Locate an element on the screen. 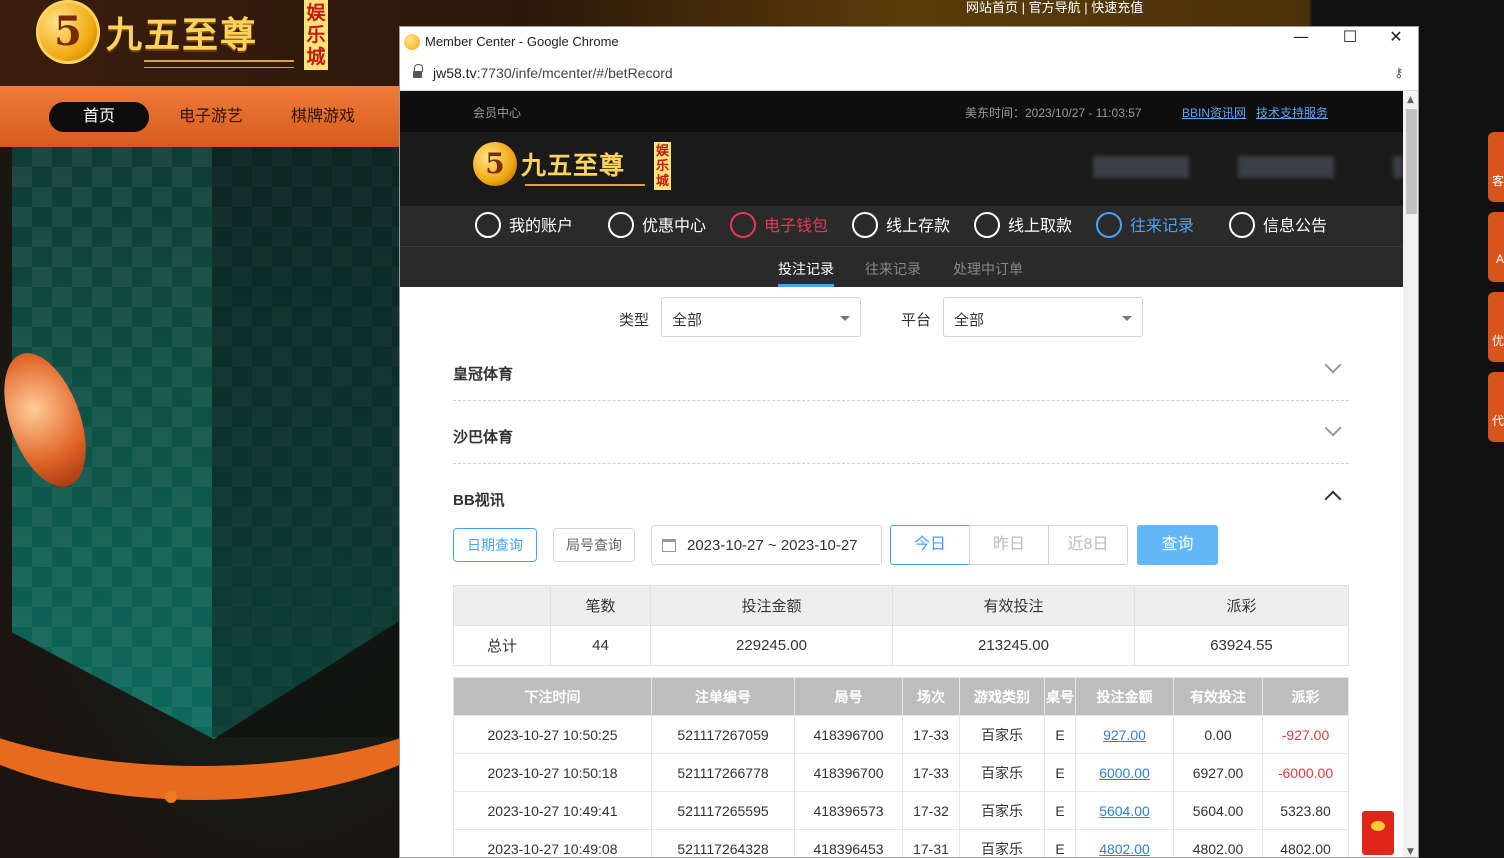  mc-logo-coin-icon: 5 is located at coordinates (495, 164).